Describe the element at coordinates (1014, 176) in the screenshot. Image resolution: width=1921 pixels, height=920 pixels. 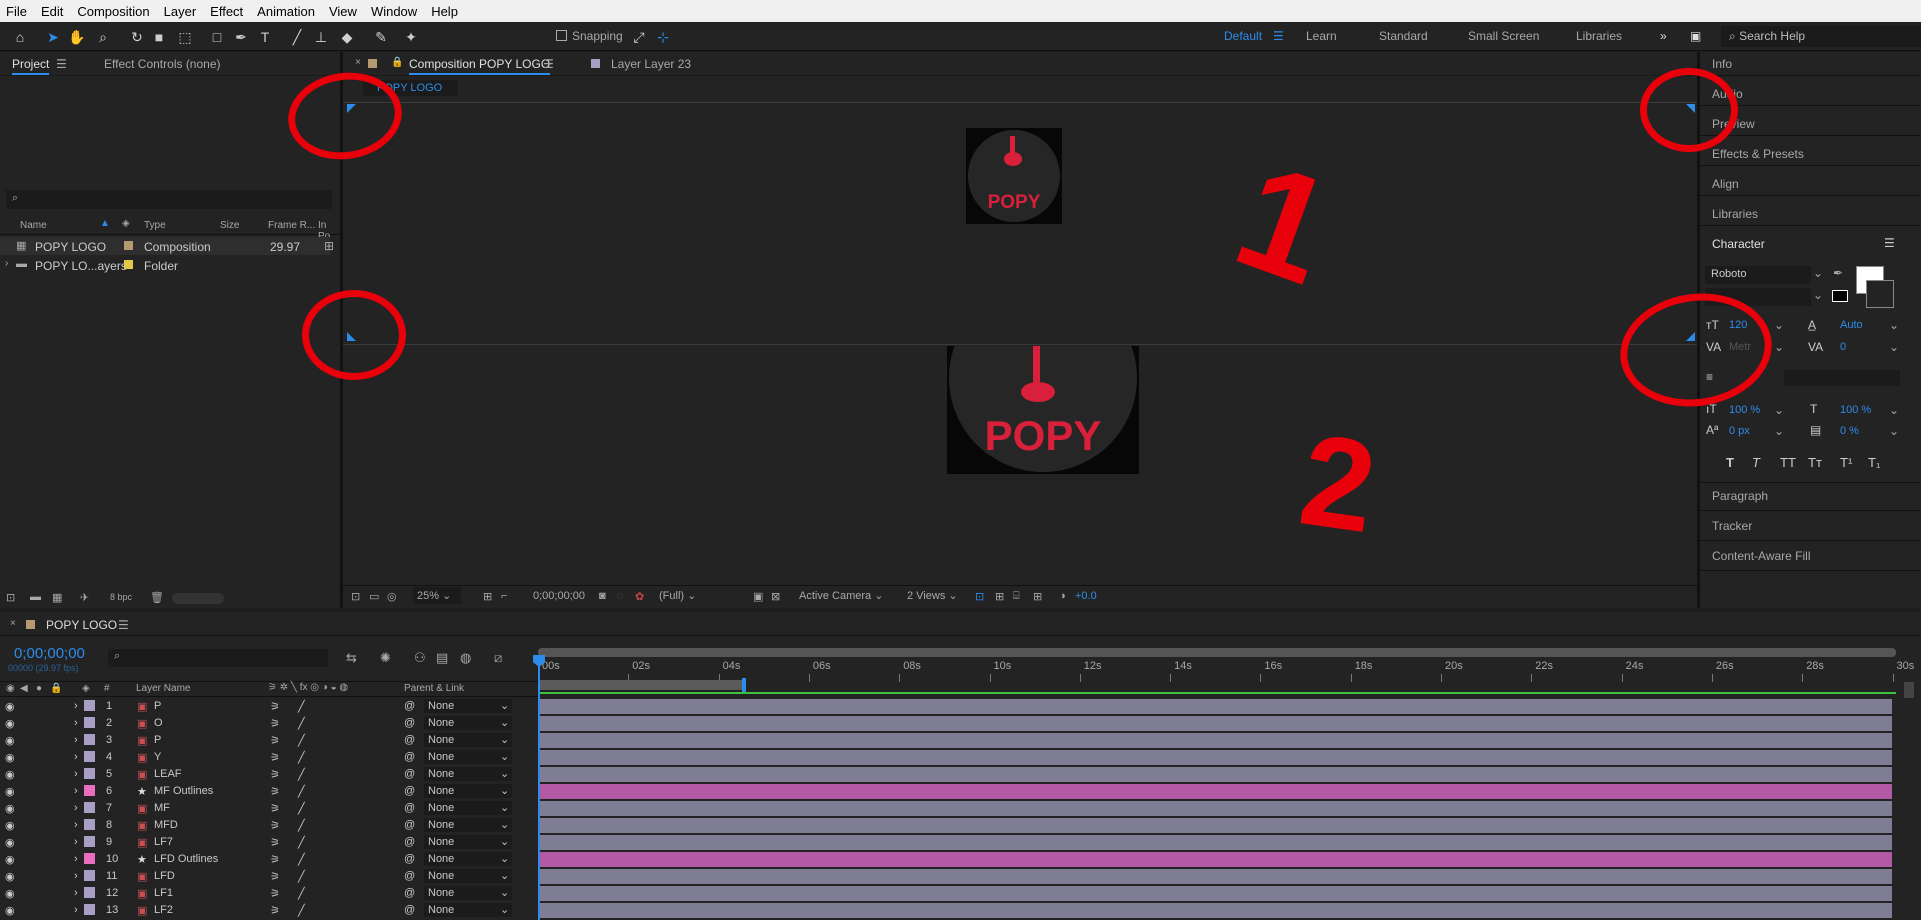
I see `composition-frame-view1: POPY` at that location.